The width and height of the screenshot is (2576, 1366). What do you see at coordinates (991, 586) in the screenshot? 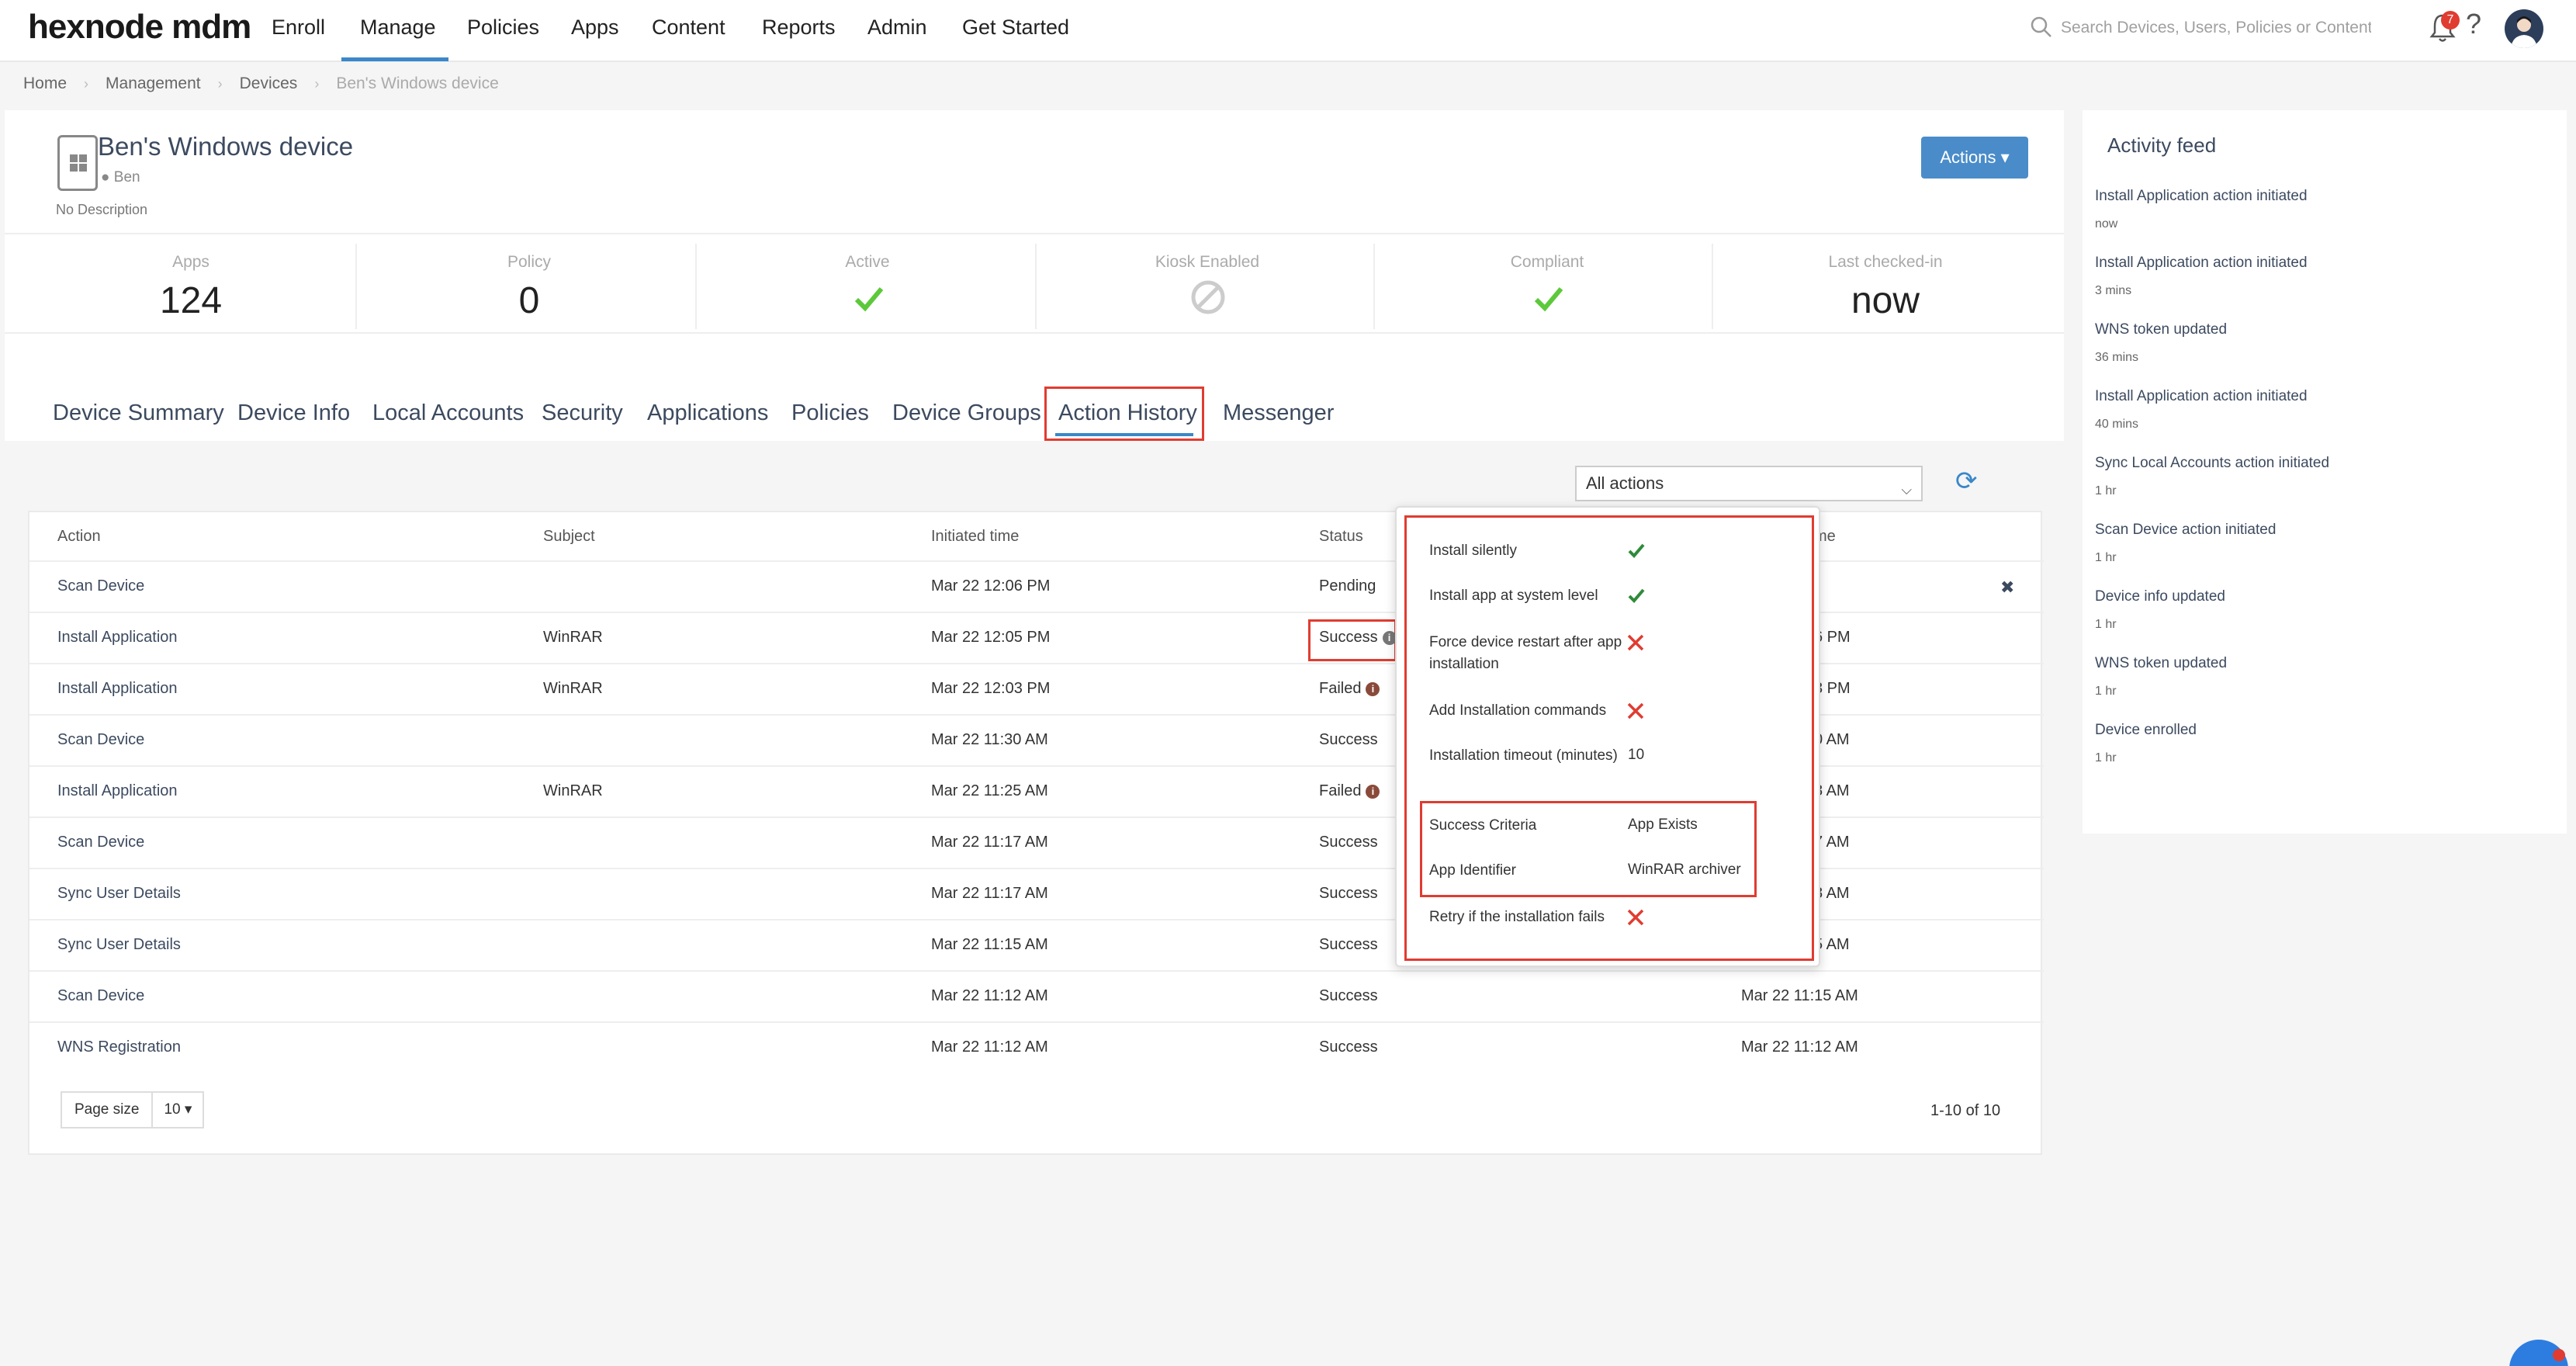
I see `cell-initiated: Mar 22 12:06 PM` at bounding box center [991, 586].